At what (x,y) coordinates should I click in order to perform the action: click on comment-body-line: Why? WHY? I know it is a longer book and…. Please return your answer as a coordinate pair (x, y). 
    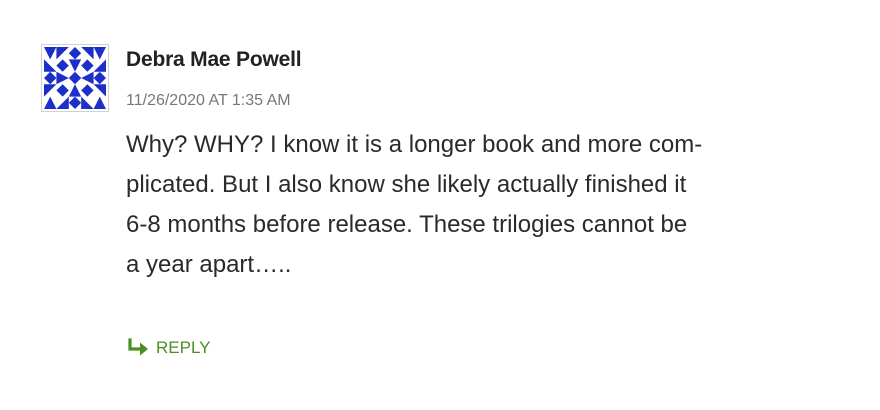
    Looking at the image, I should click on (414, 144).